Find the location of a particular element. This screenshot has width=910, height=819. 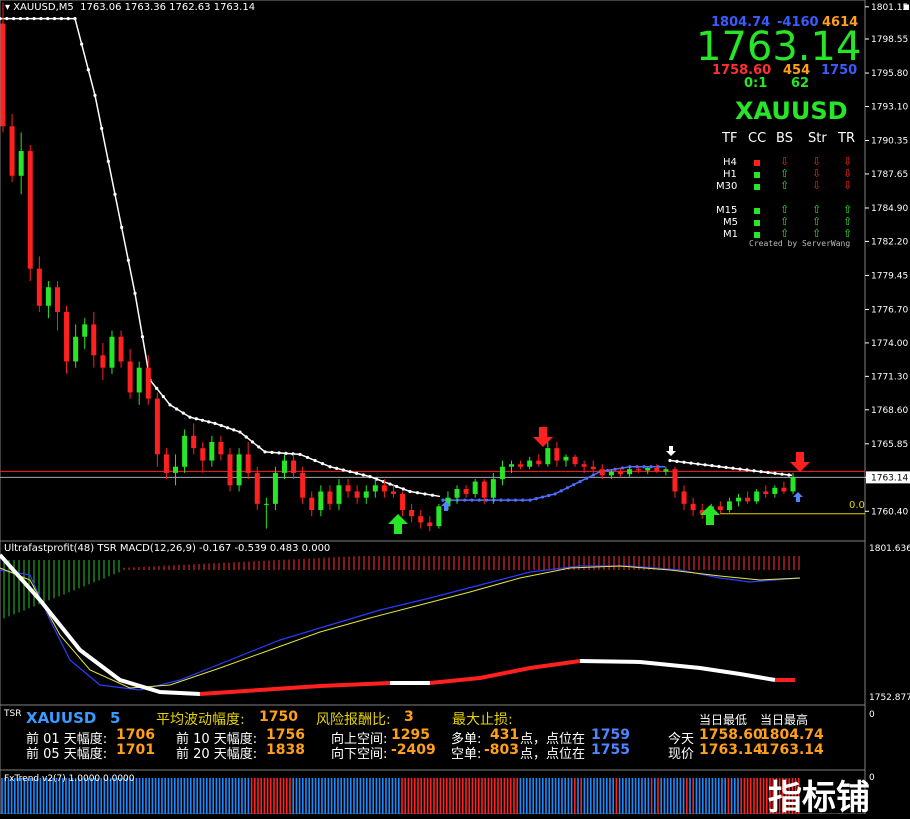

price-tick-label: 1787.65 is located at coordinates (889, 175).